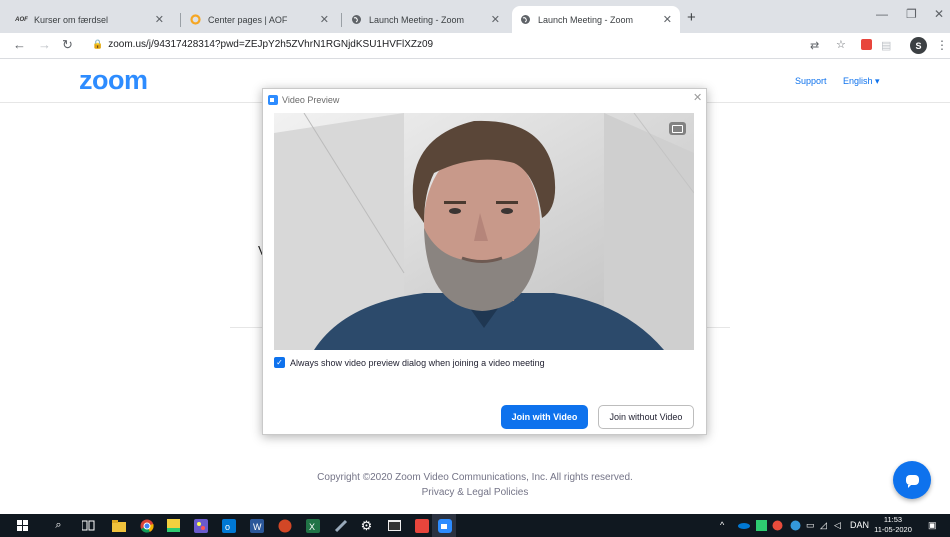 The height and width of the screenshot is (537, 950). I want to click on dialog-titlebar: Video Preview, so click(303, 100).